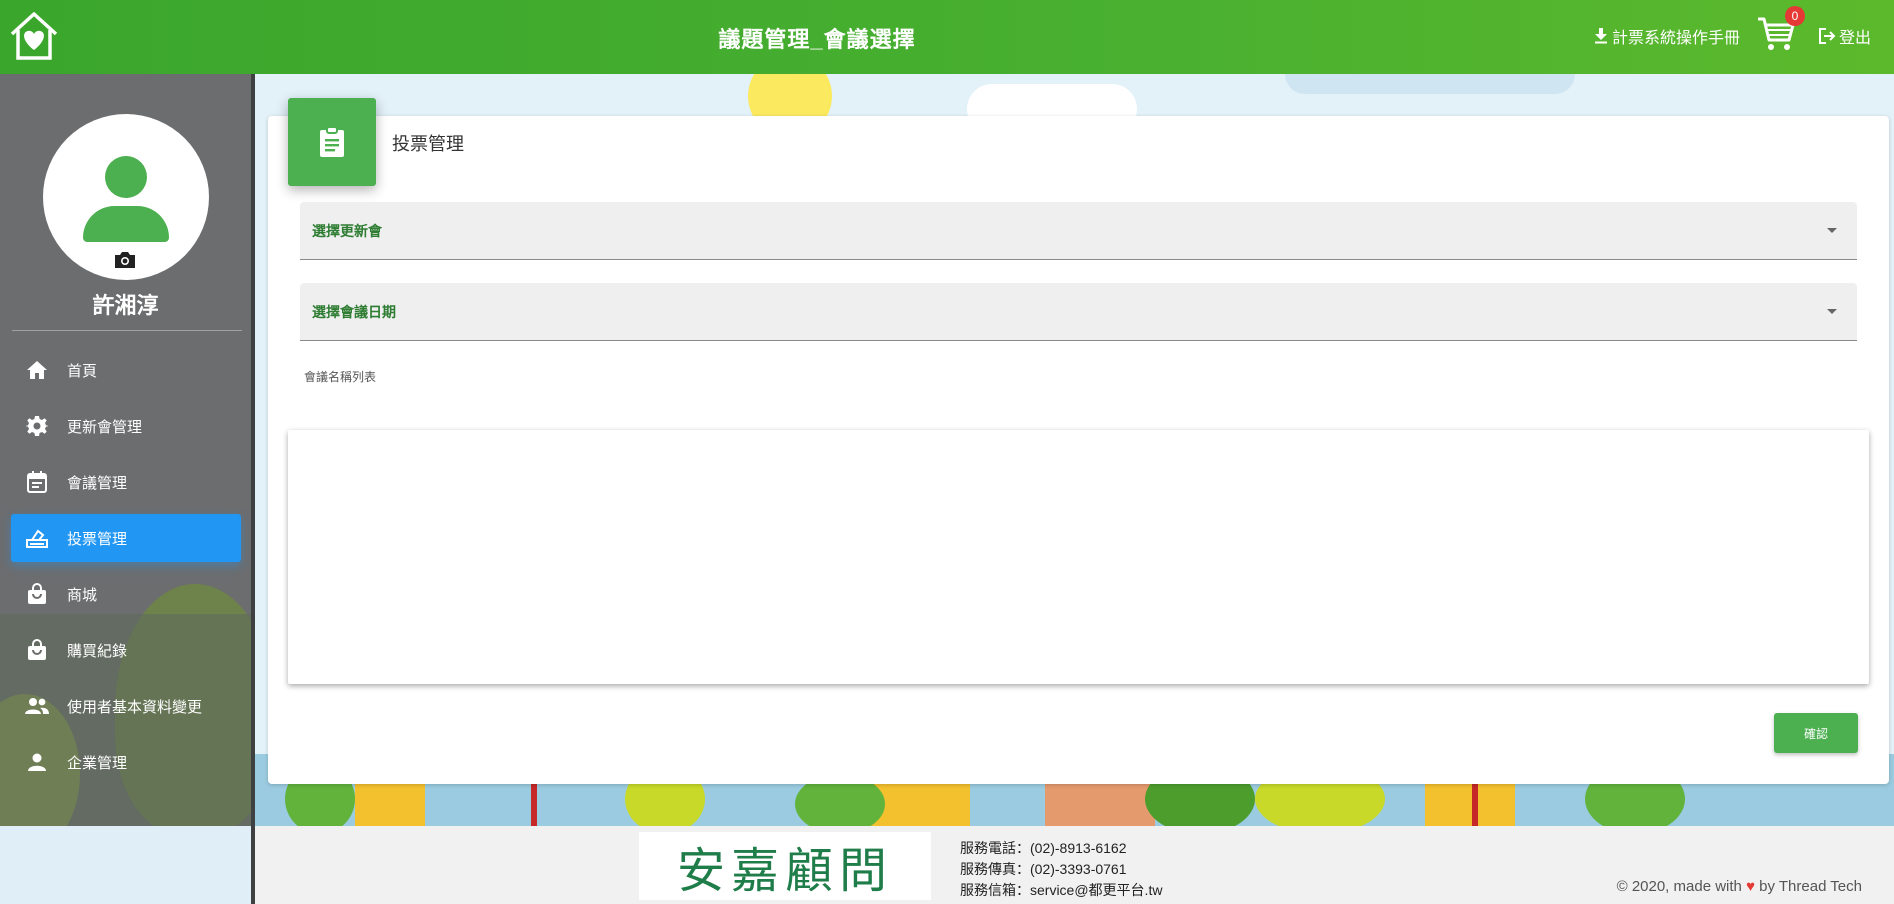  I want to click on credit-prefix: © 2020, made with, so click(1679, 886).